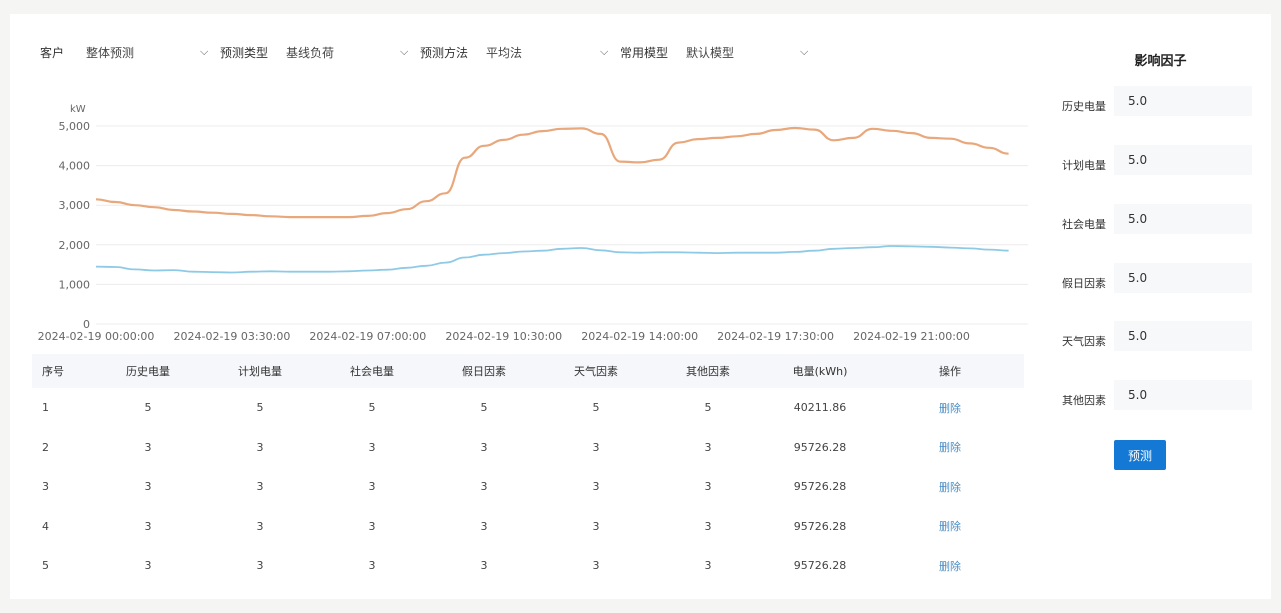 Image resolution: width=1281 pixels, height=613 pixels. Describe the element at coordinates (950, 371) in the screenshot. I see `col-header-action: 操作` at that location.